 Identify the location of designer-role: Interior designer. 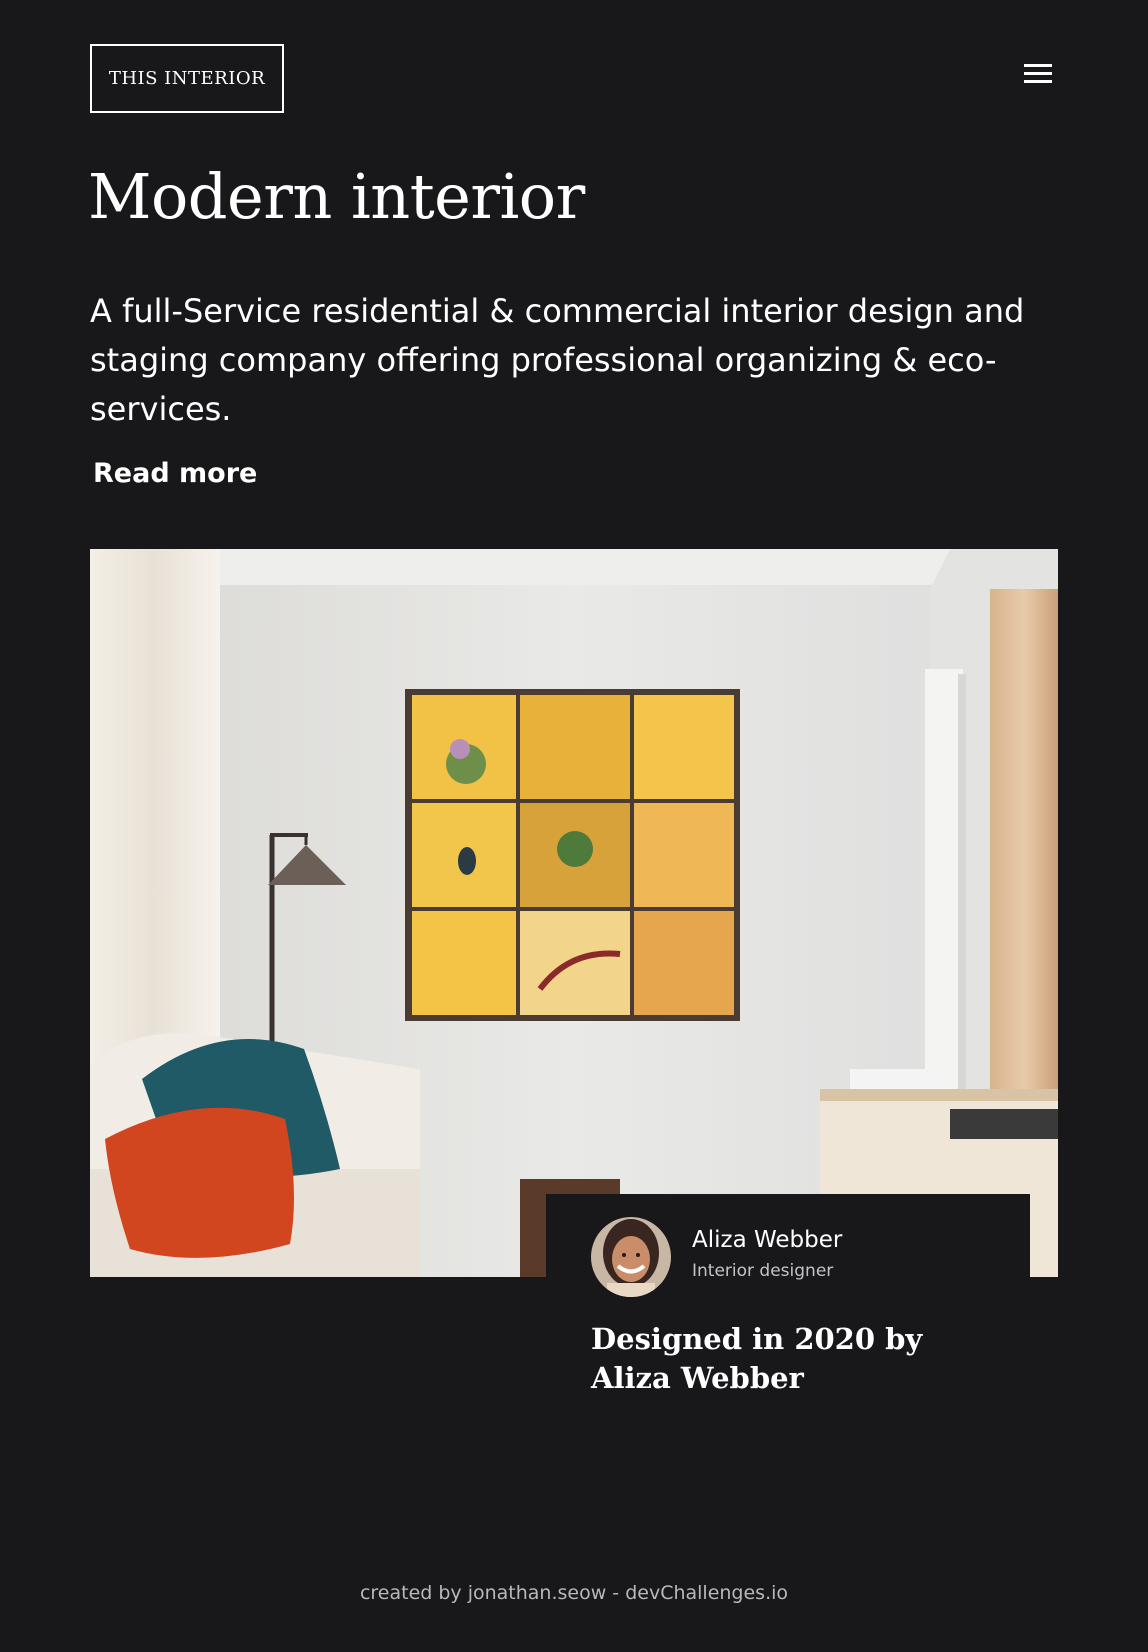
(763, 1271).